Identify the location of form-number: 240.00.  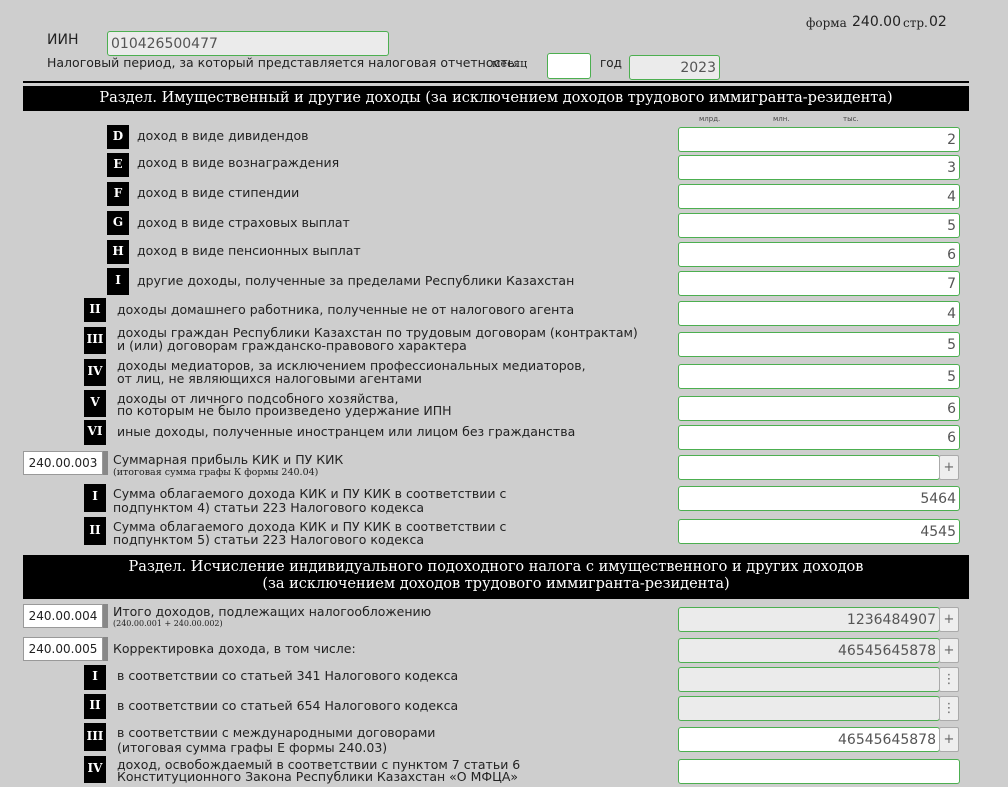
(876, 22).